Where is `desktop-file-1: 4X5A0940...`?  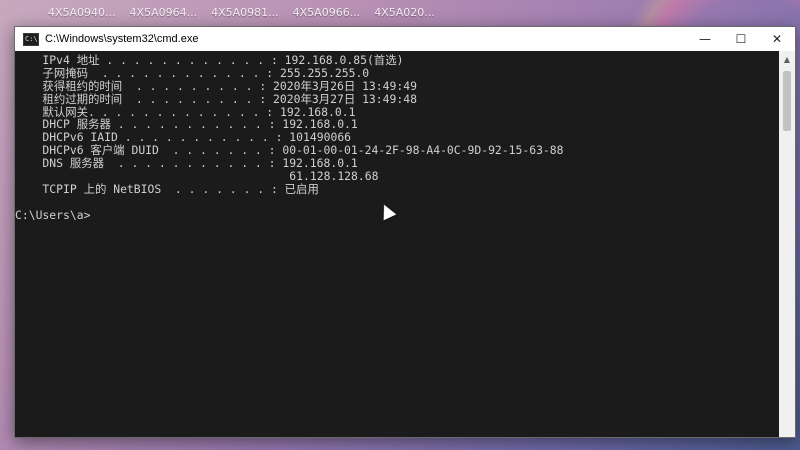 desktop-file-1: 4X5A0940... is located at coordinates (82, 12).